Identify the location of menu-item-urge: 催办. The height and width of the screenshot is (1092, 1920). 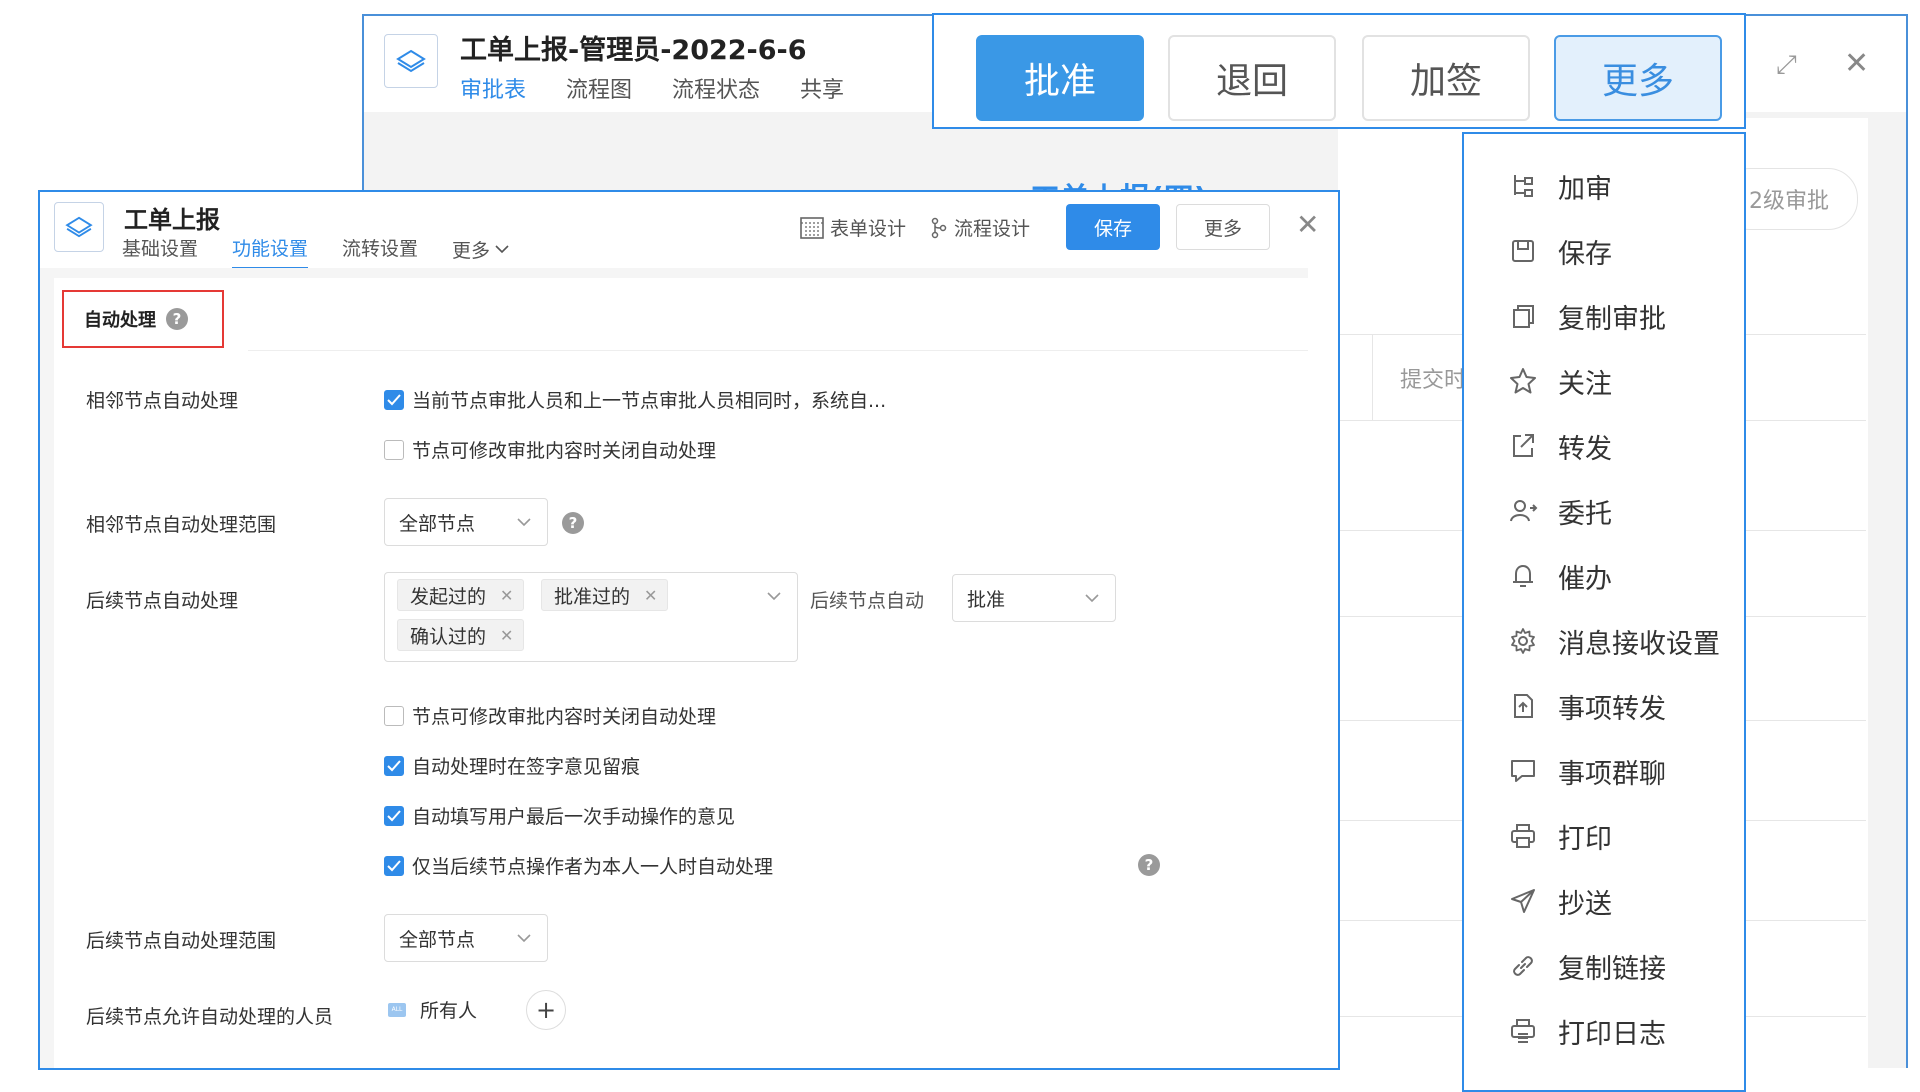
(1560, 576).